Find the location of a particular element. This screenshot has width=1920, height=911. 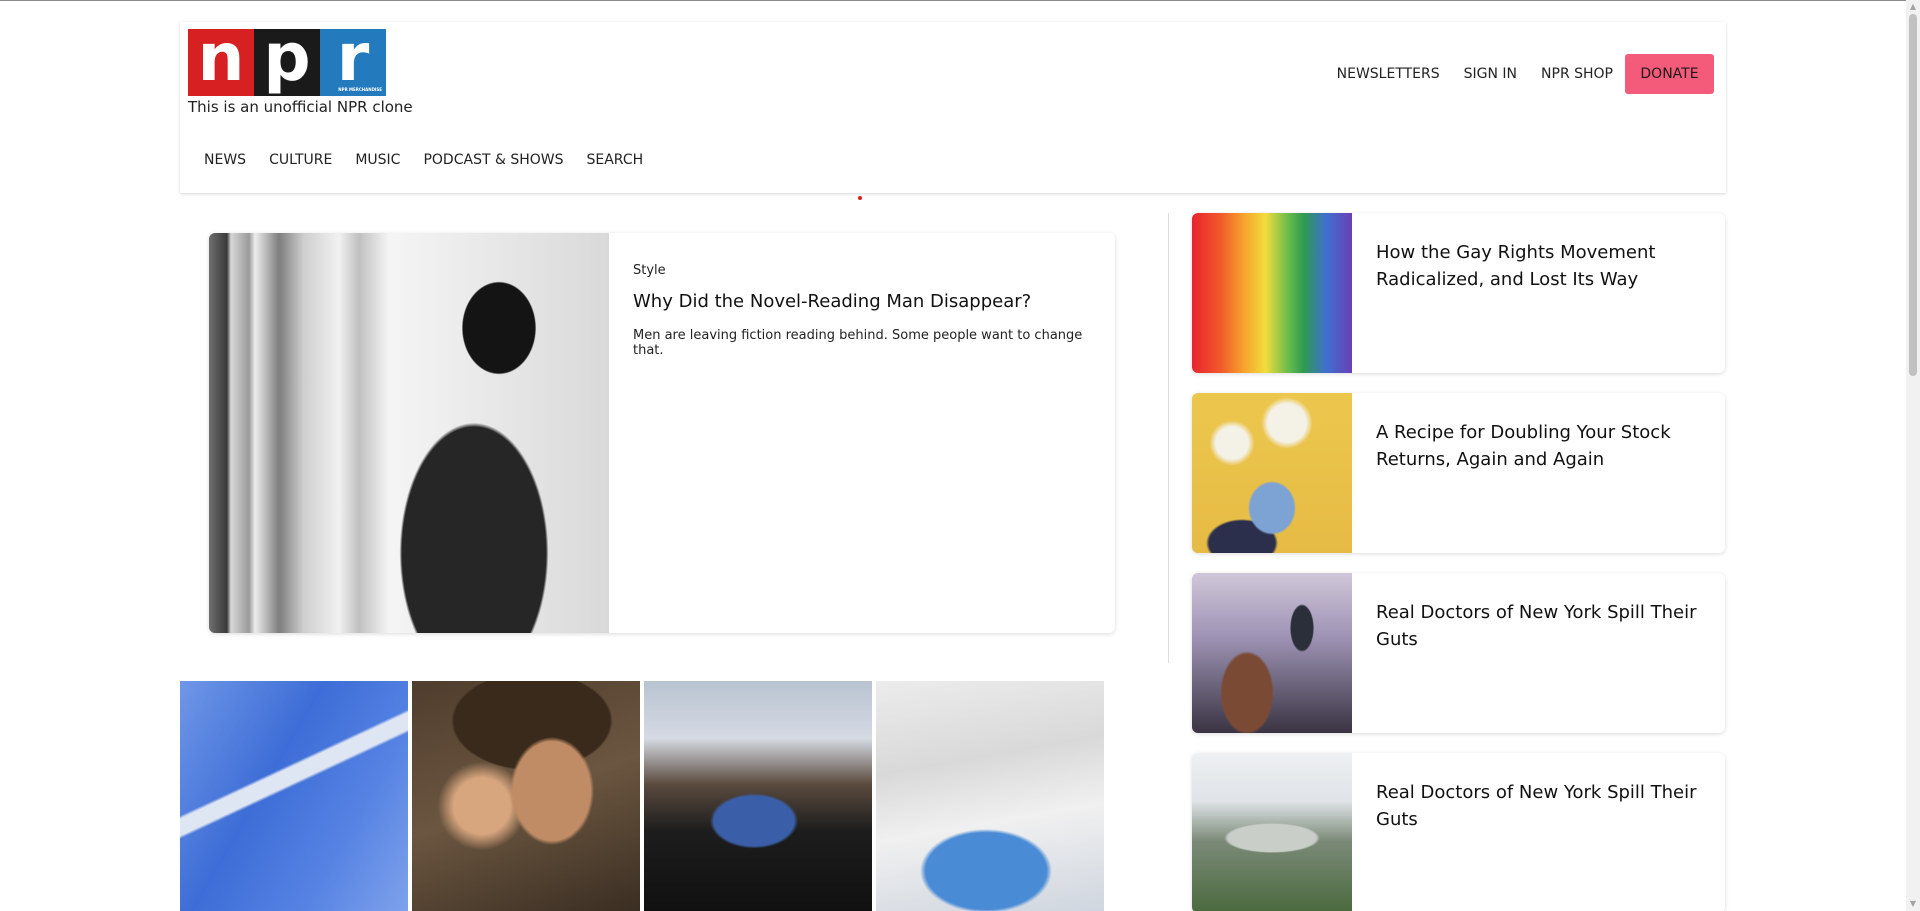

logo-tile-n: n is located at coordinates (221, 60).